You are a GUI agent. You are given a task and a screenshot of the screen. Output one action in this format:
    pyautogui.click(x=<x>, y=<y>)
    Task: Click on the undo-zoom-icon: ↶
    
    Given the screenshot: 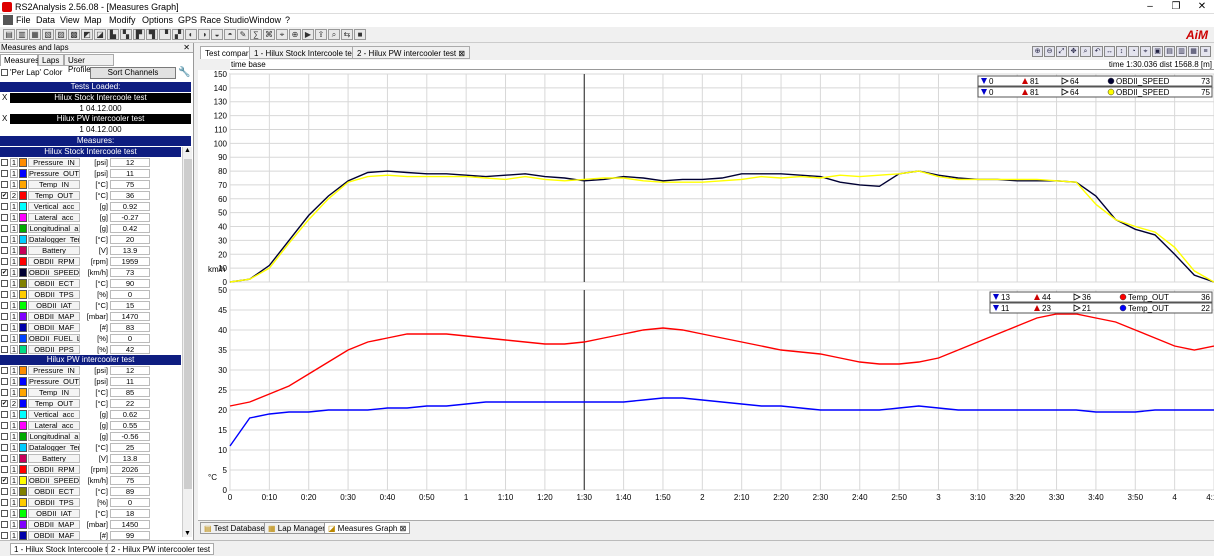 What is the action you would take?
    pyautogui.click(x=1097, y=51)
    